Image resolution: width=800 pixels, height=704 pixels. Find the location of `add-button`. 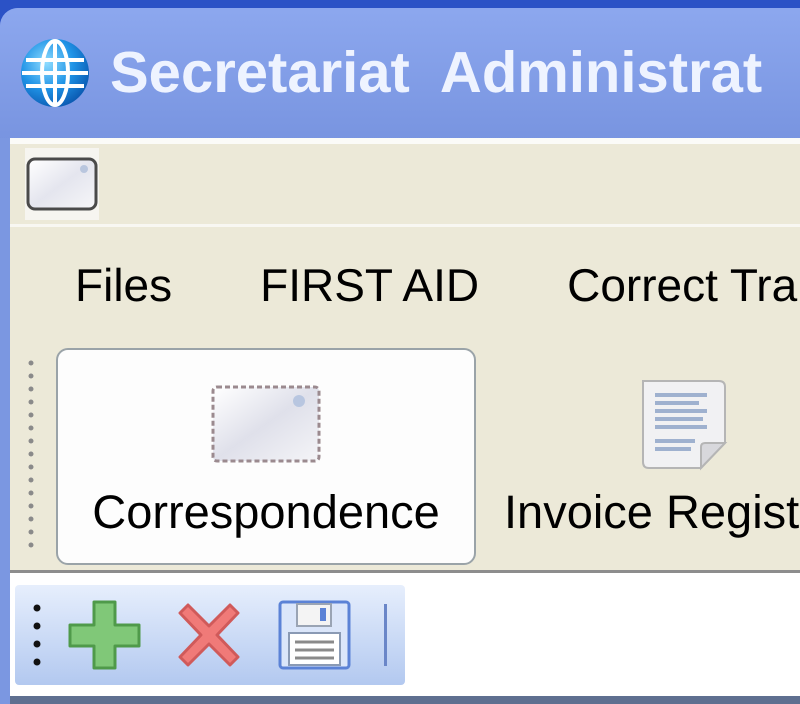

add-button is located at coordinates (104, 635).